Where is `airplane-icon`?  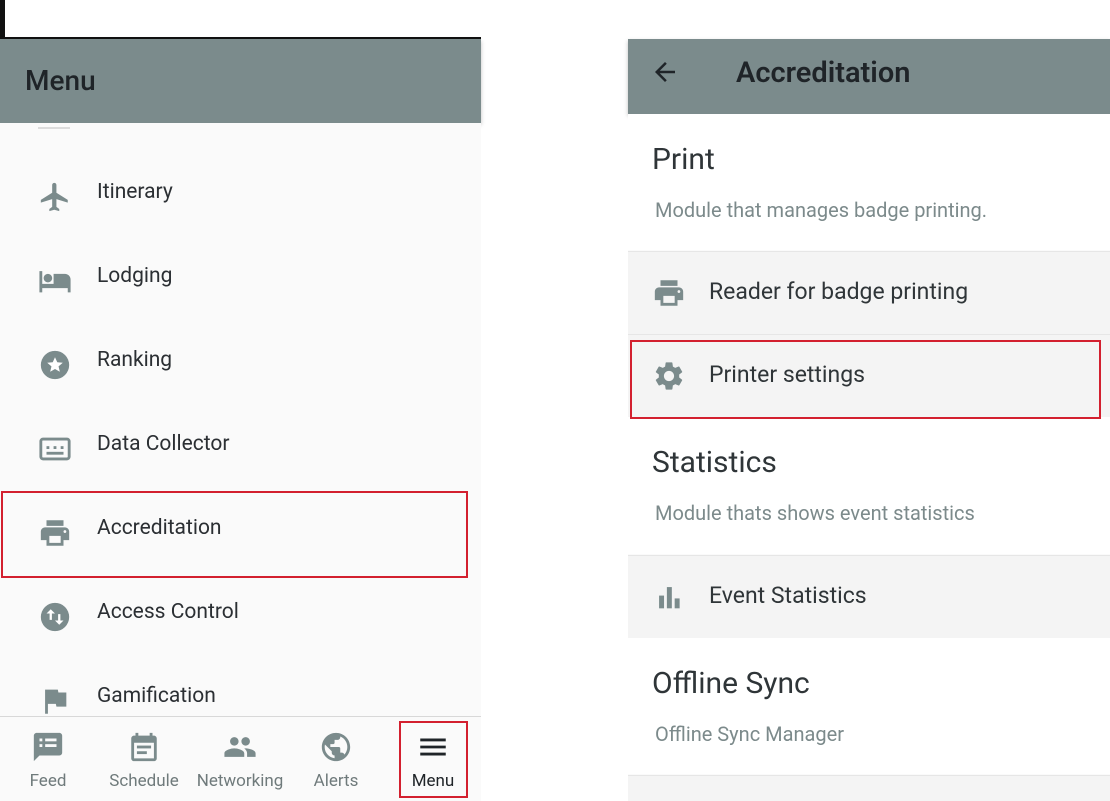 airplane-icon is located at coordinates (54, 197).